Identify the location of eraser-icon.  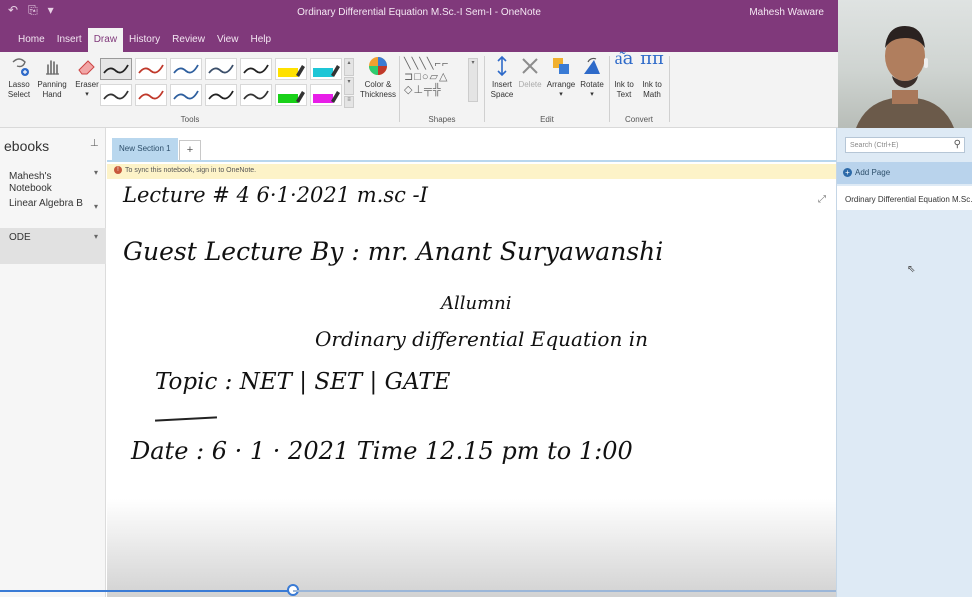
(87, 67).